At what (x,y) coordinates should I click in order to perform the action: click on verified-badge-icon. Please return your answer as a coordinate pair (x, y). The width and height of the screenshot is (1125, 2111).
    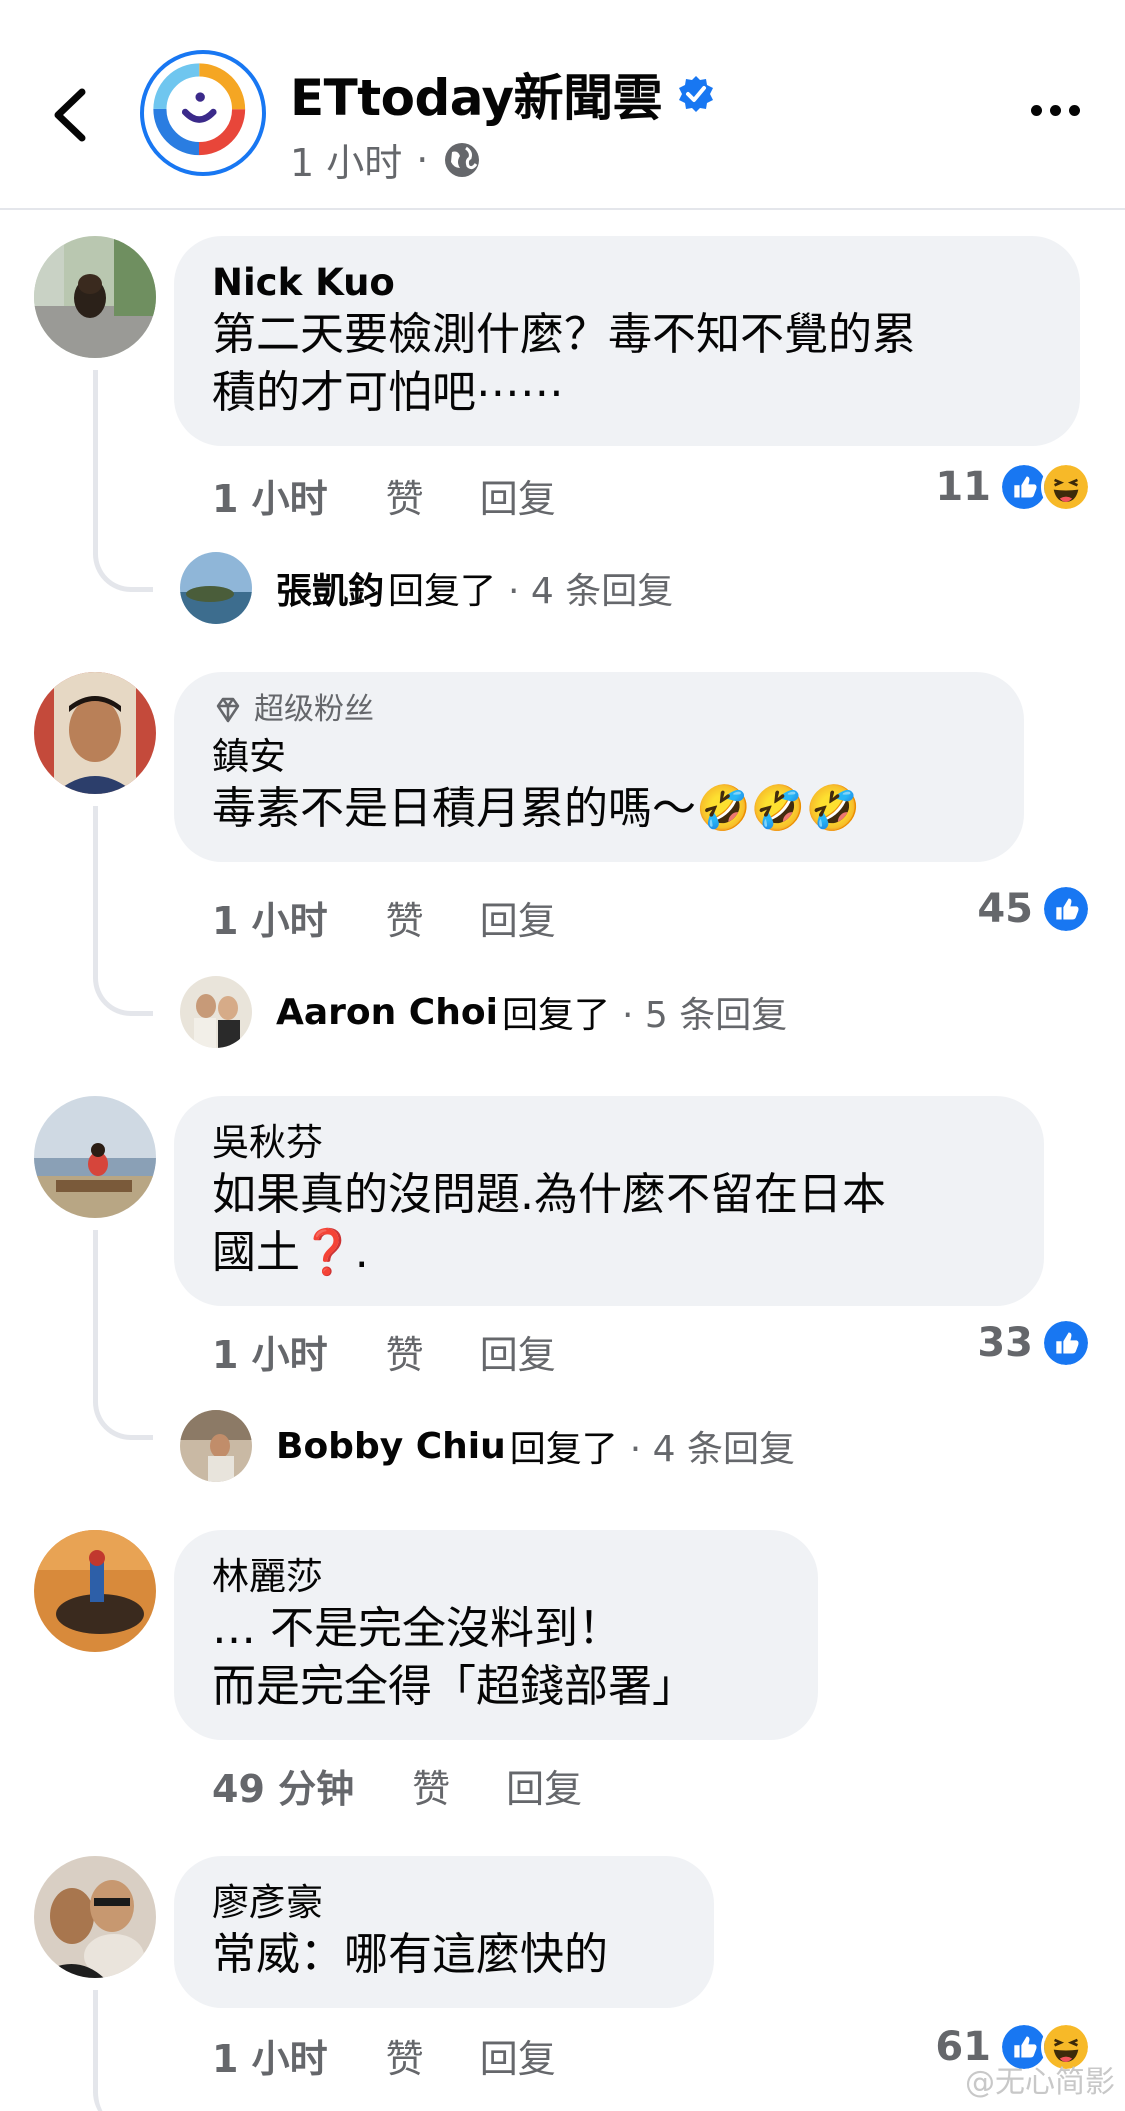
    Looking at the image, I should click on (696, 94).